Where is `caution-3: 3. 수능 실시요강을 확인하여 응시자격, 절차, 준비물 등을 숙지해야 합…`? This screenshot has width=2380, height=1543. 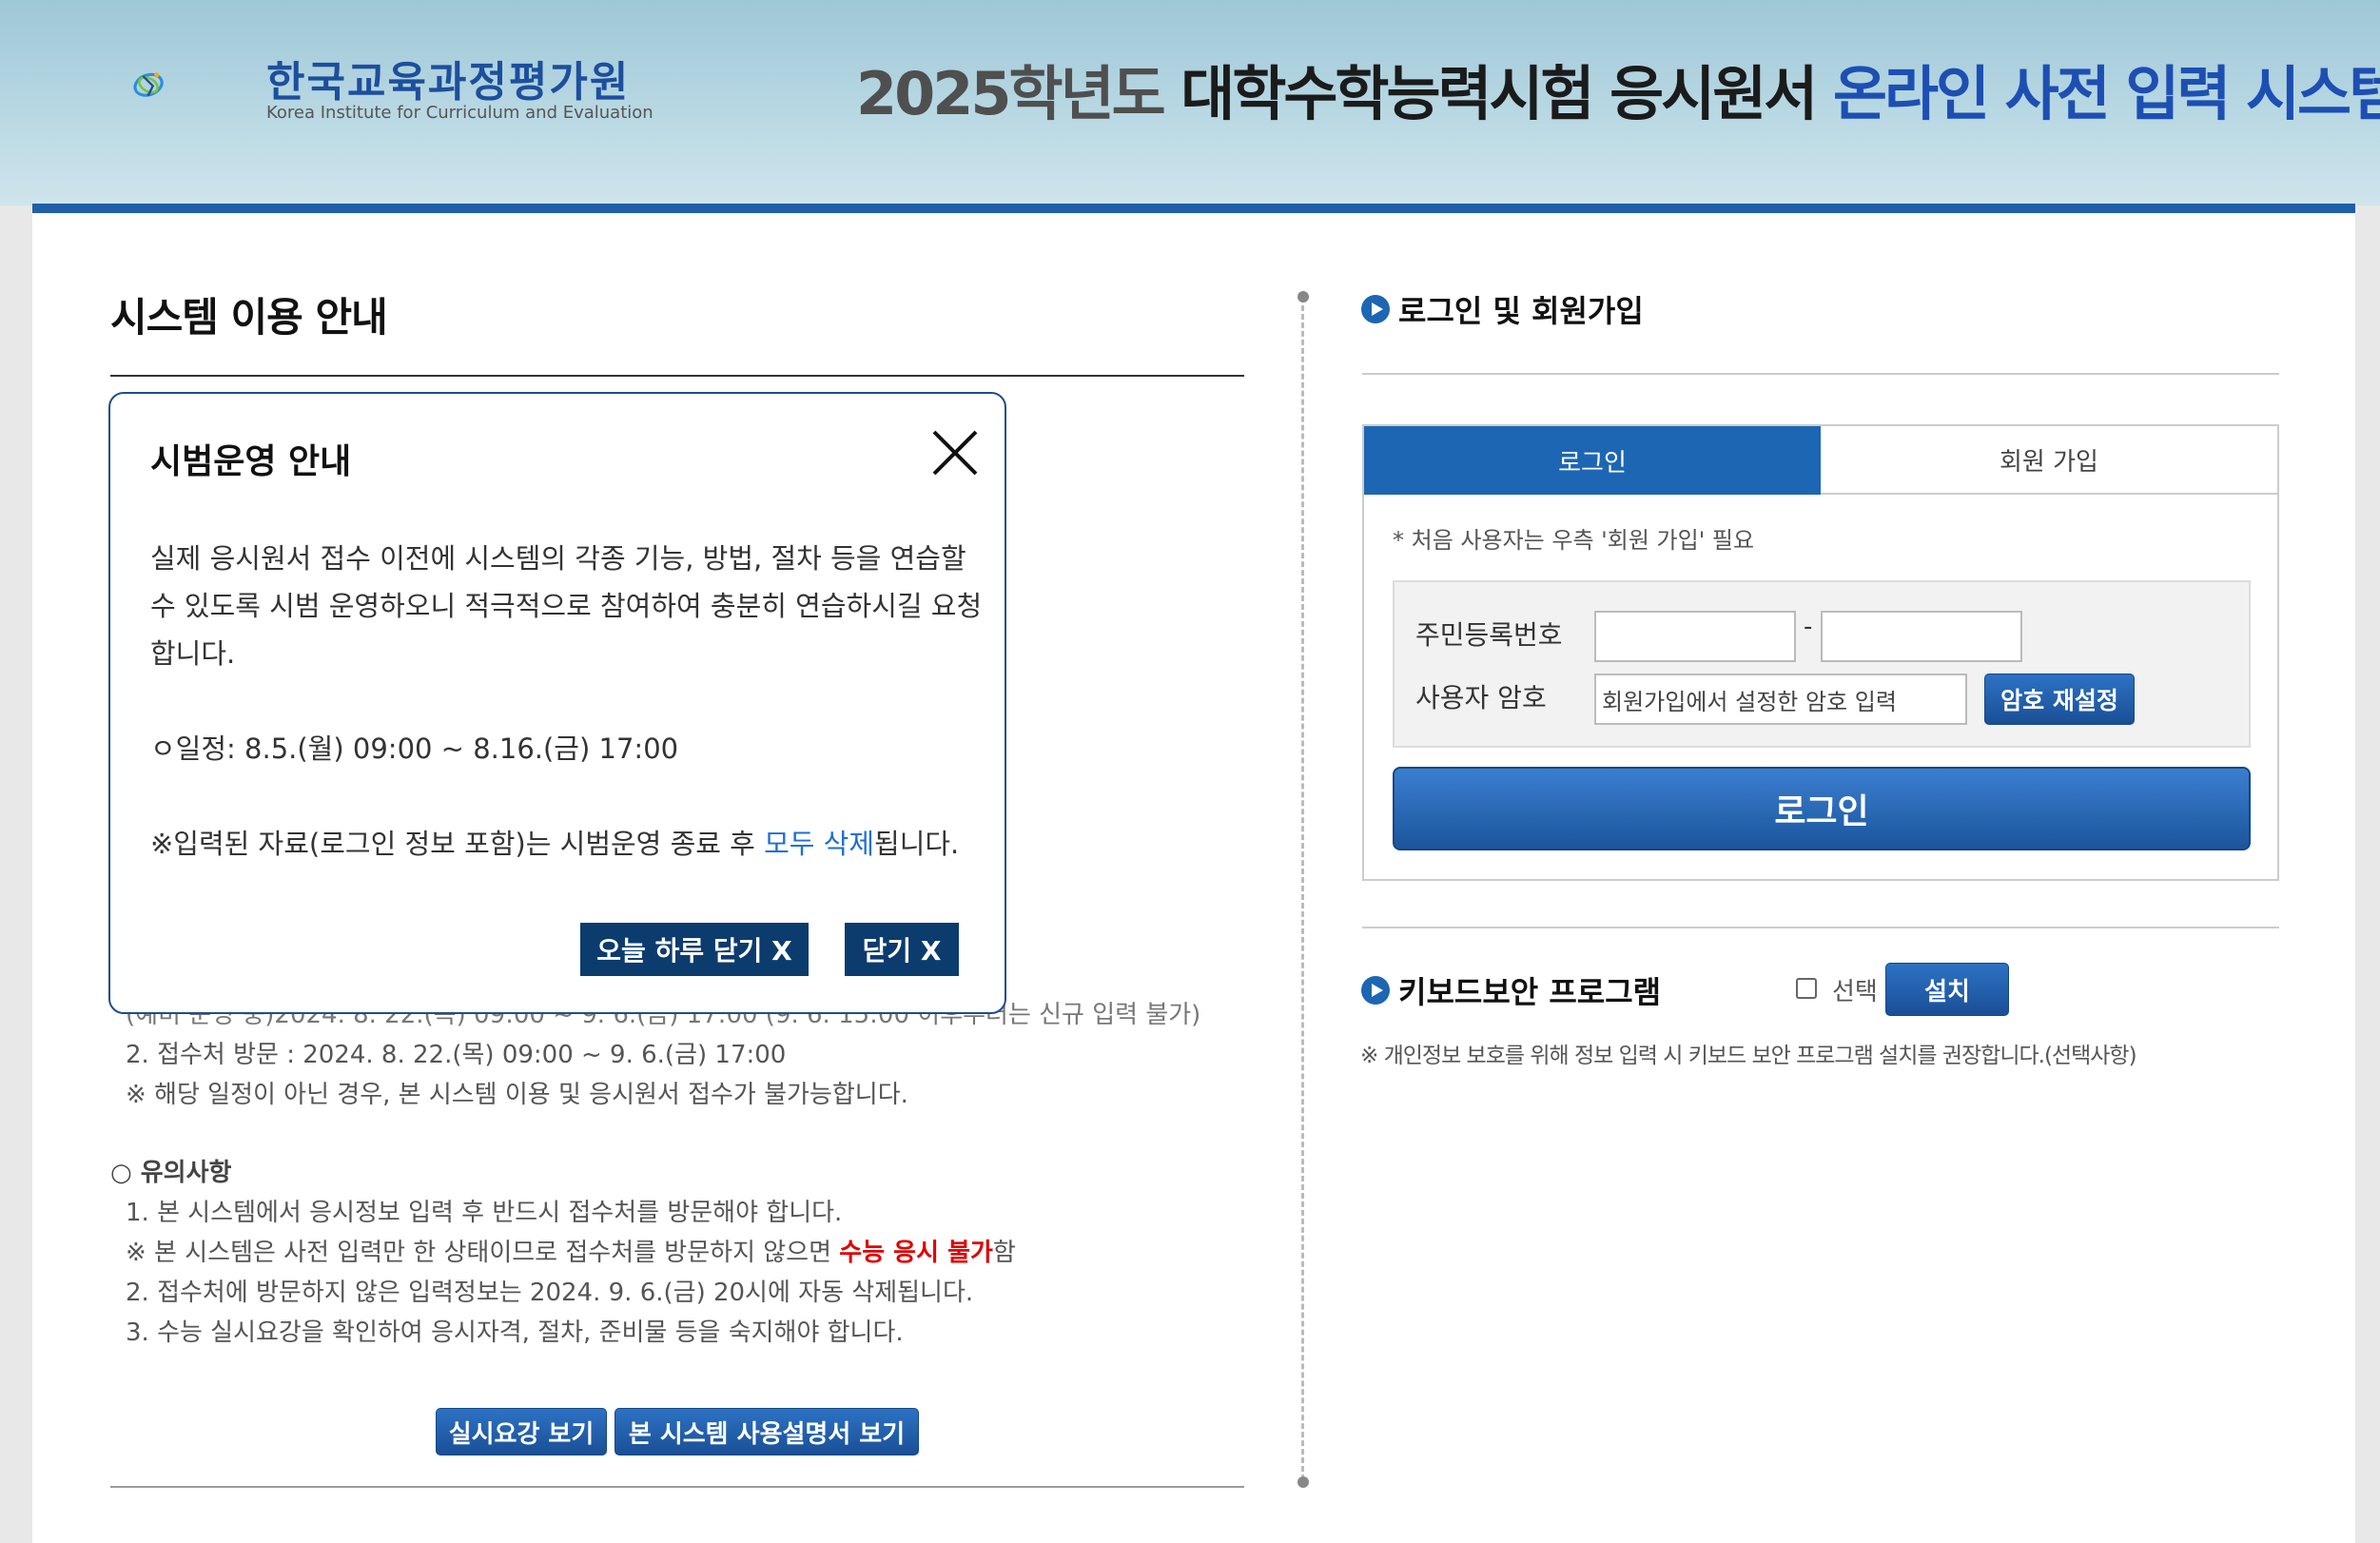 caution-3: 3. 수능 실시요강을 확인하여 응시자격, 절차, 준비물 등을 숙지해야 합… is located at coordinates (515, 1332).